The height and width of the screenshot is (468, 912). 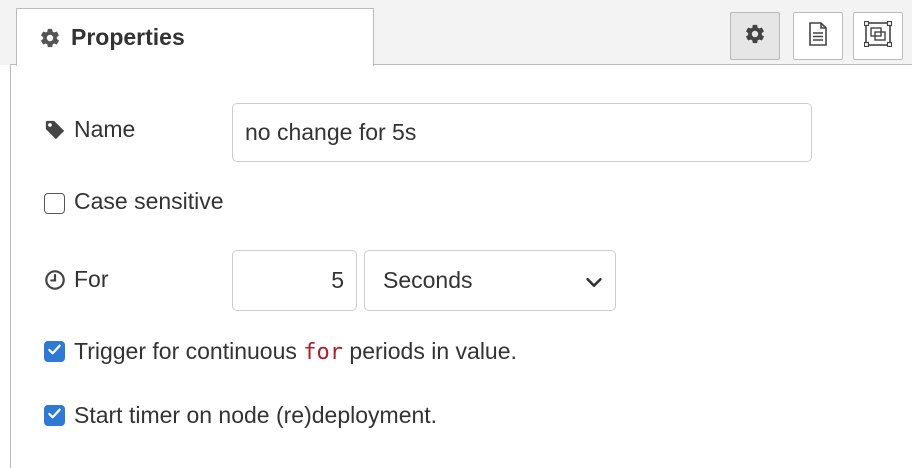 I want to click on name-label: Name, so click(x=89, y=129).